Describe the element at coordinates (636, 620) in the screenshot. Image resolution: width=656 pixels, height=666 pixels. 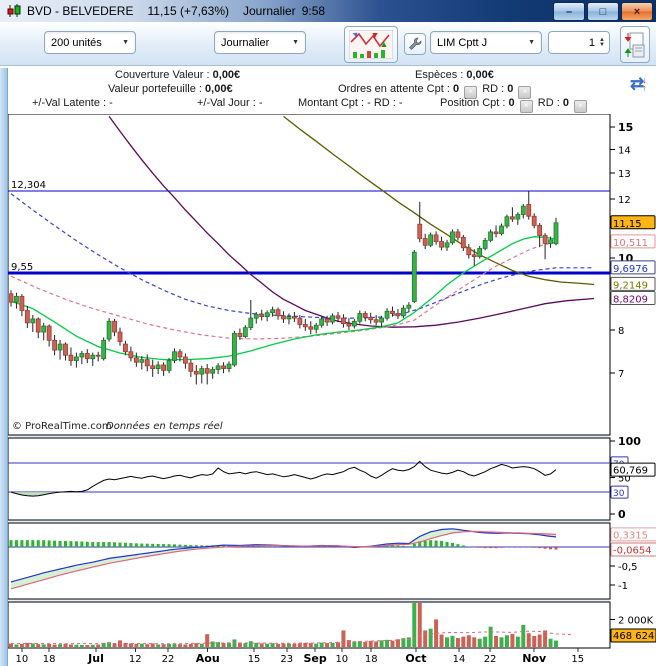
I see `svg-text: 2 000K` at that location.